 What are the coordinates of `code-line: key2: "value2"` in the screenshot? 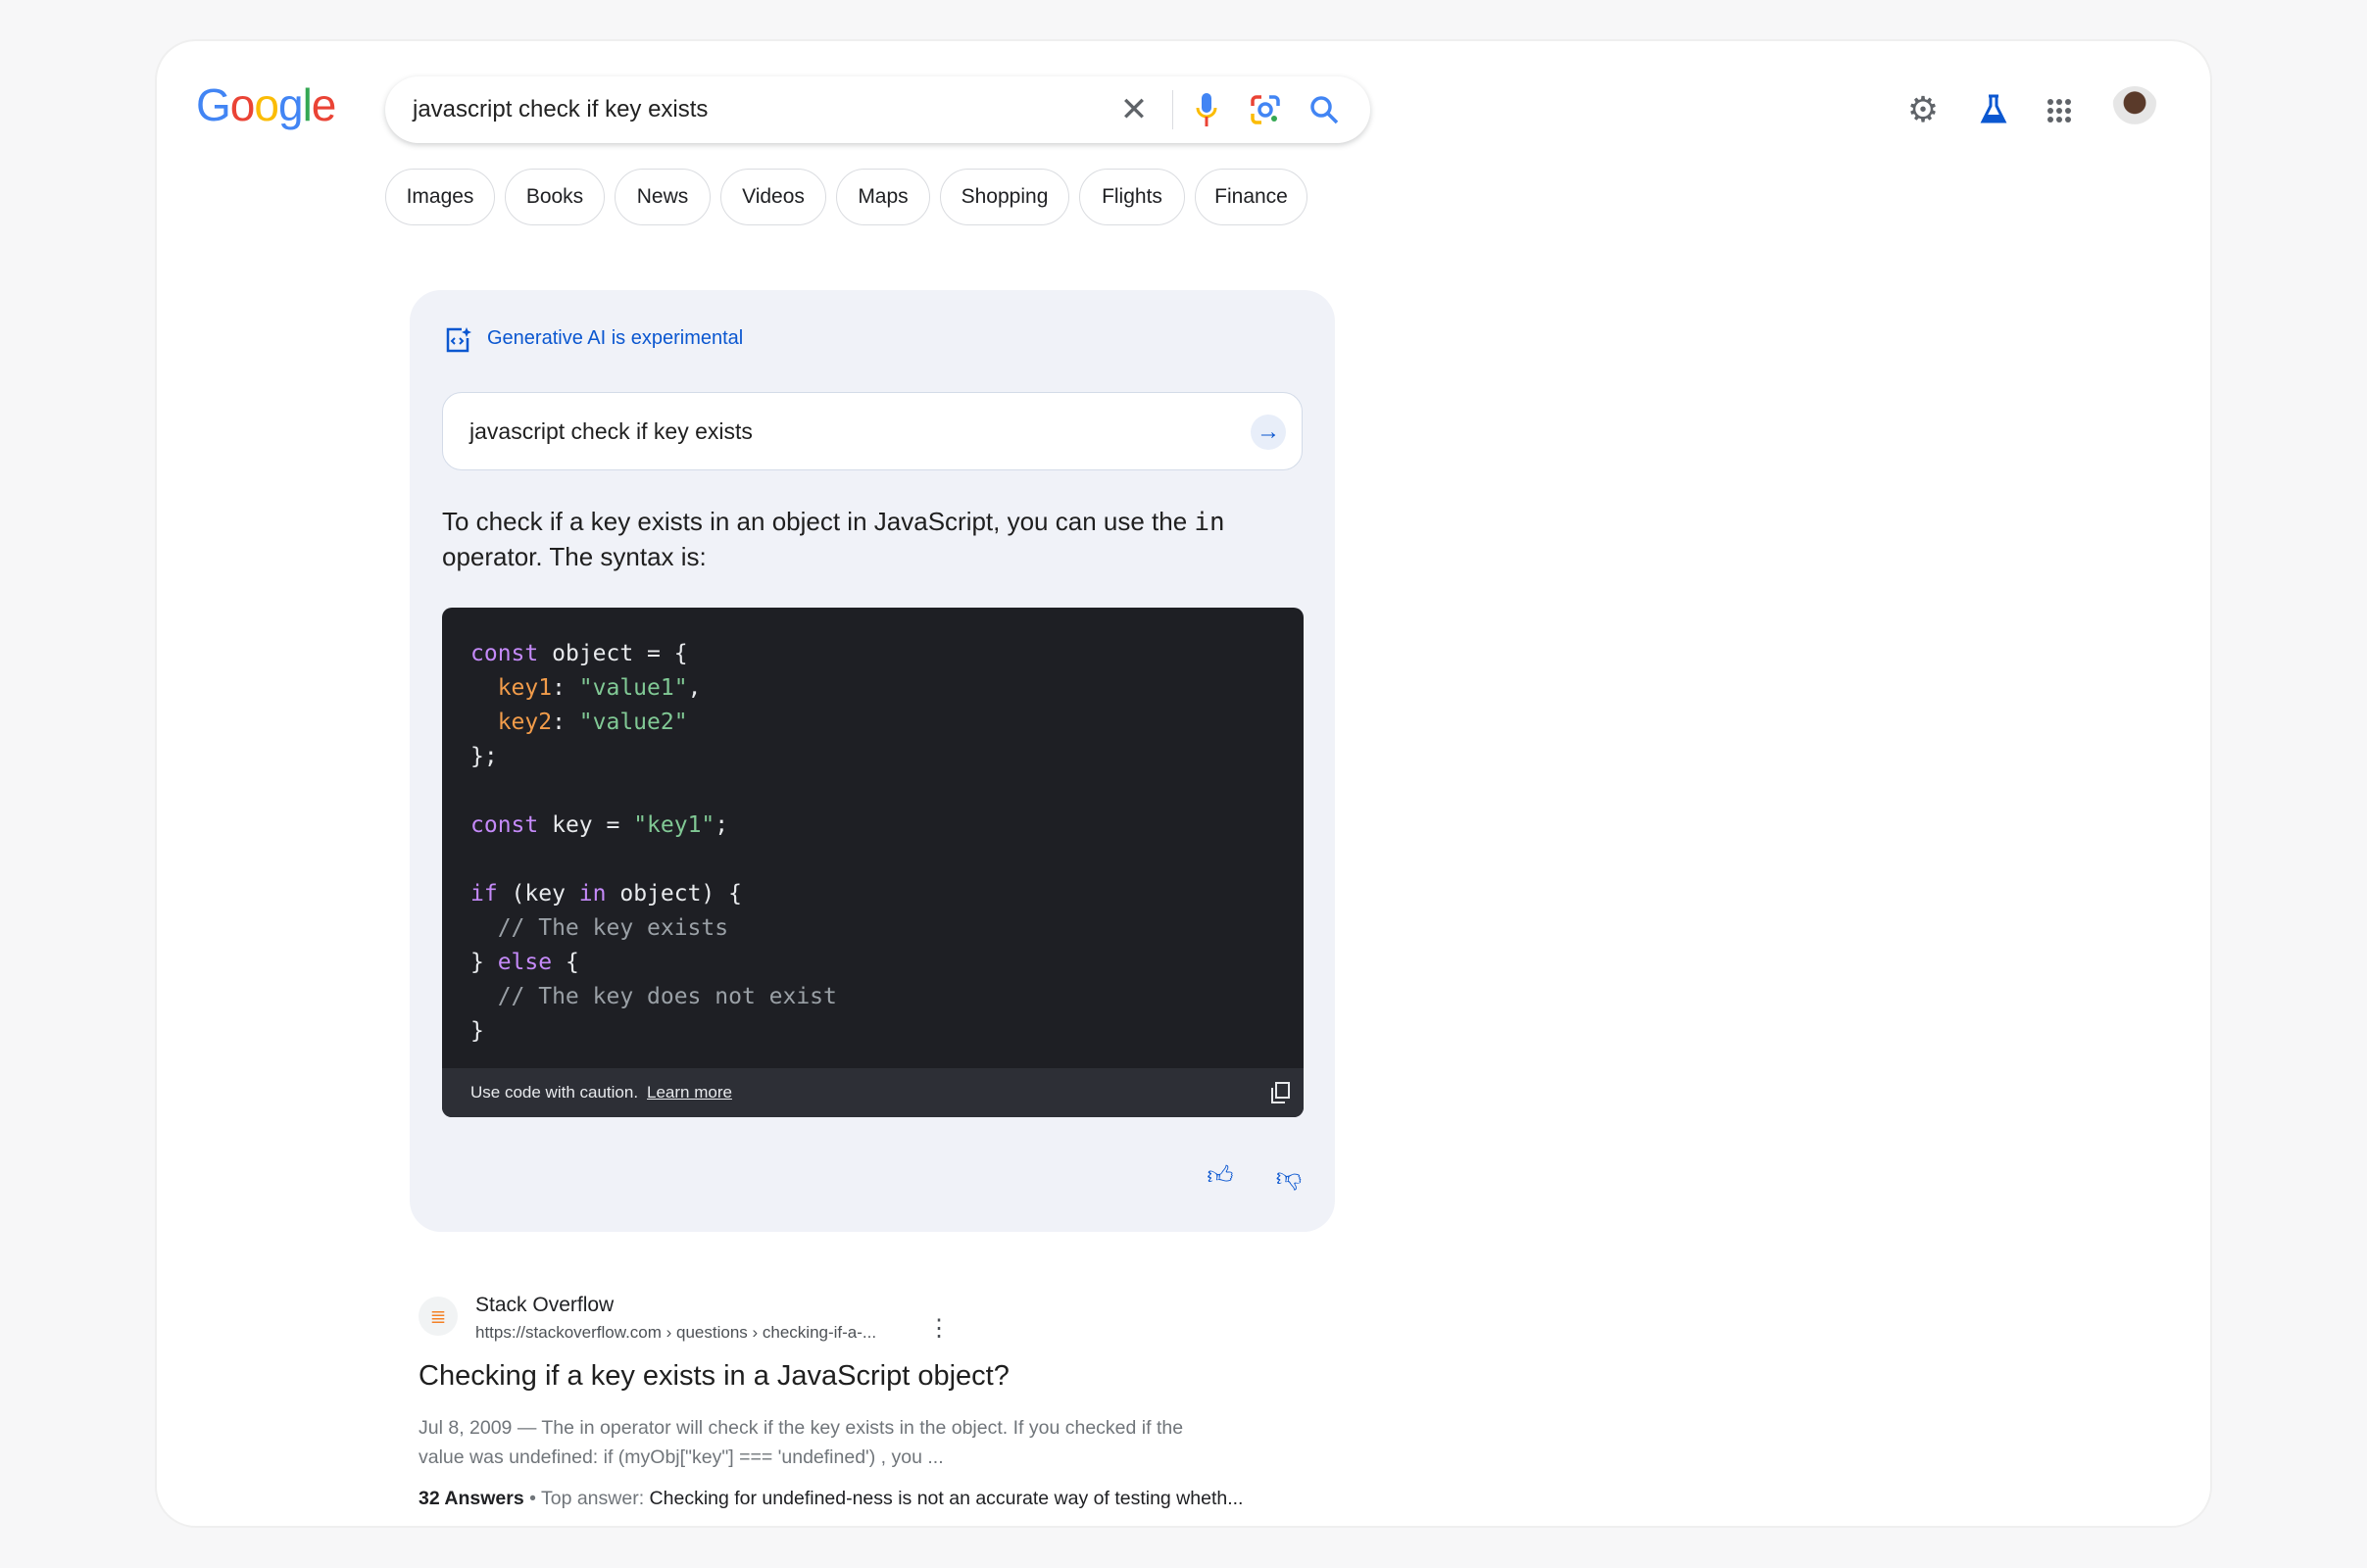 It's located at (654, 723).